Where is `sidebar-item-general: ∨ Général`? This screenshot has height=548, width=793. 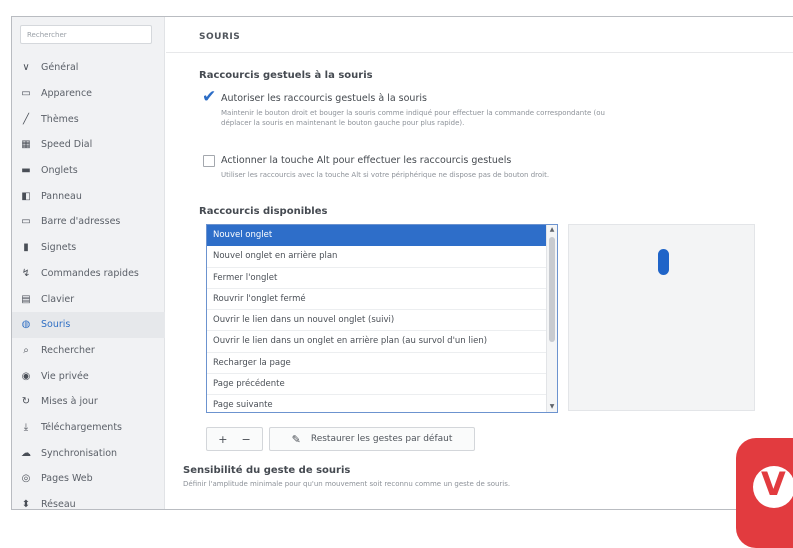 sidebar-item-general: ∨ Général is located at coordinates (88, 68).